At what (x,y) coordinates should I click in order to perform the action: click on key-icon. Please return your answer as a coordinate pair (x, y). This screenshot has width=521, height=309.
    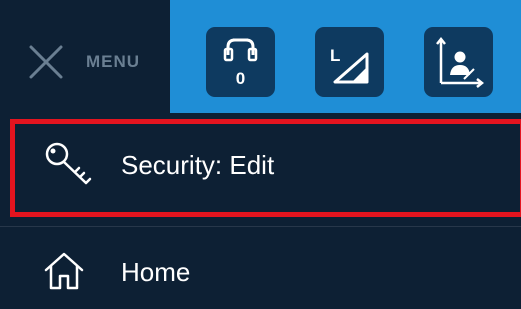
    Looking at the image, I should click on (68, 163).